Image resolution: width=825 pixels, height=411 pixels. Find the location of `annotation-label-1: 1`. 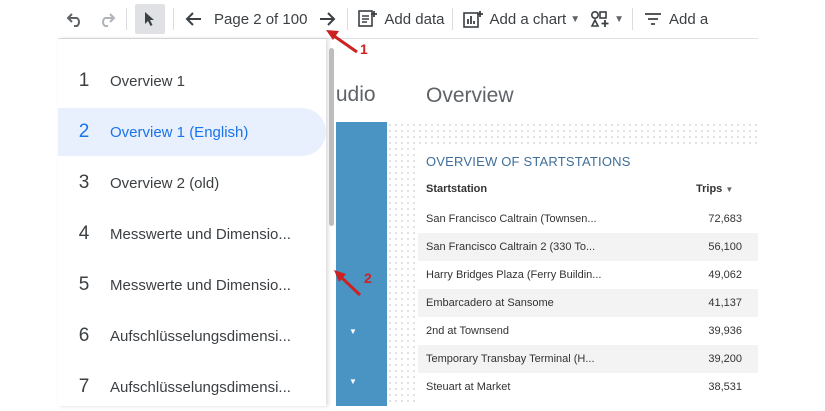

annotation-label-1: 1 is located at coordinates (364, 49).